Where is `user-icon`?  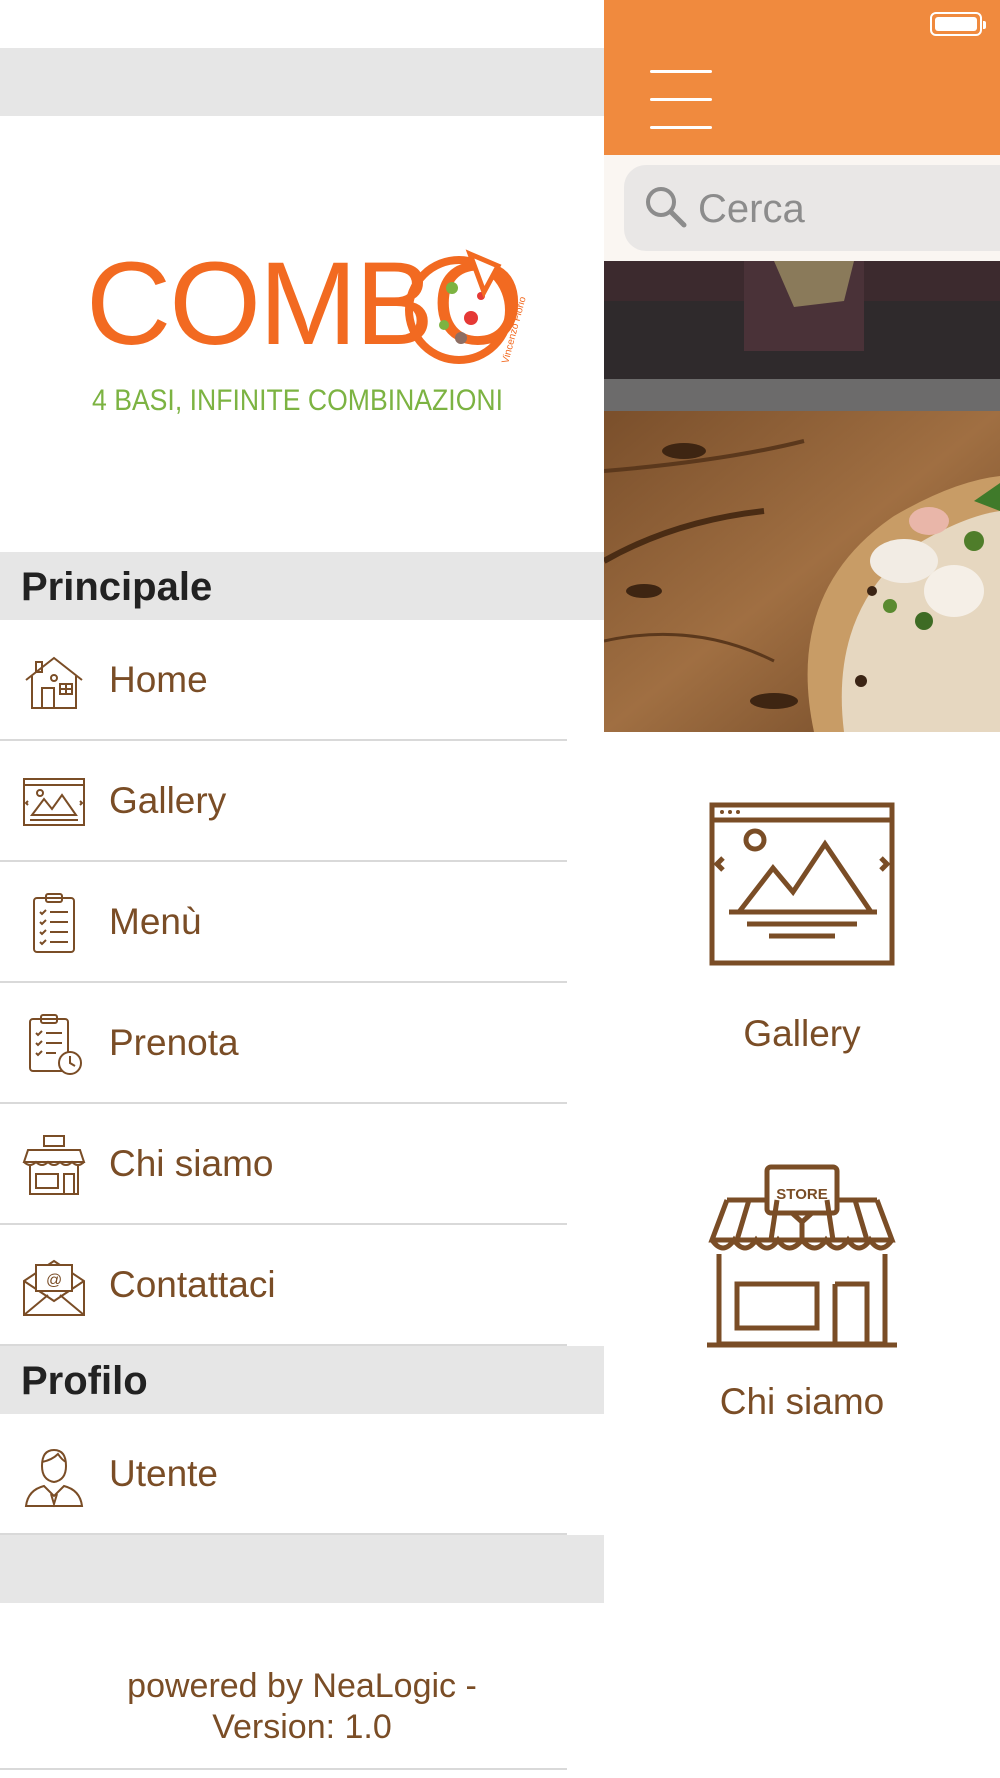
user-icon is located at coordinates (54, 1478).